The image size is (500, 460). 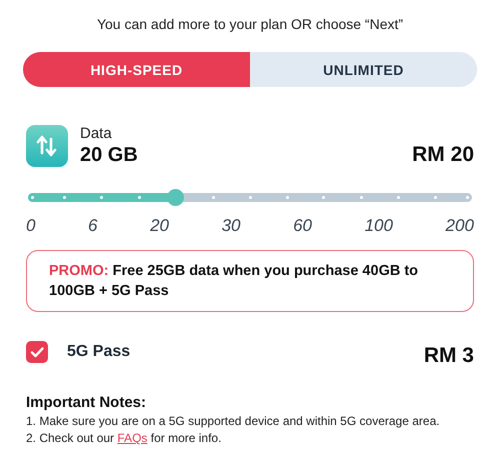 I want to click on data-price: RM 20, so click(x=443, y=155).